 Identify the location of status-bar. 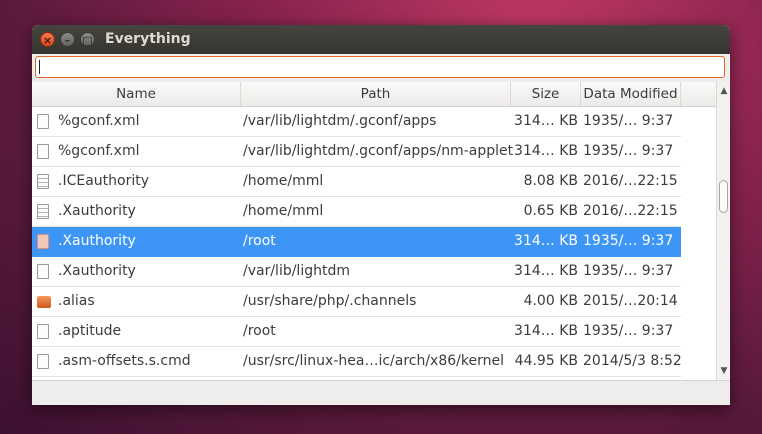
(381, 392).